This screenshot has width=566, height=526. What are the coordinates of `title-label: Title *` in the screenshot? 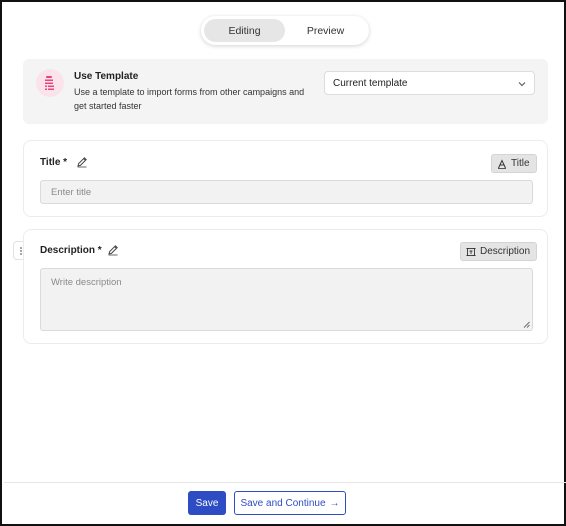 It's located at (53, 162).